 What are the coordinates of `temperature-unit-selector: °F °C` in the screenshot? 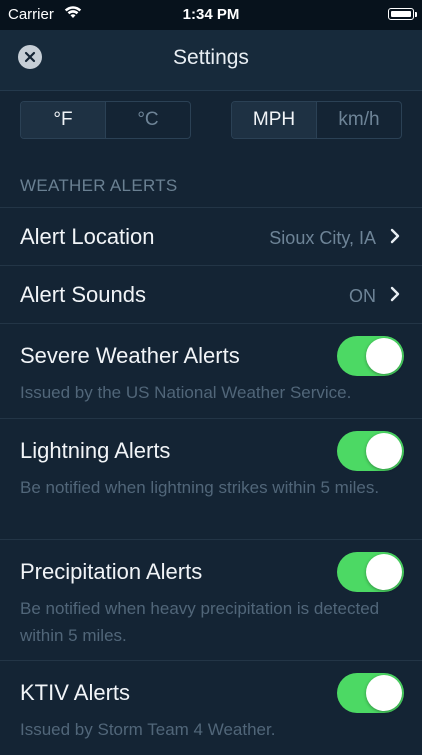 It's located at (105, 120).